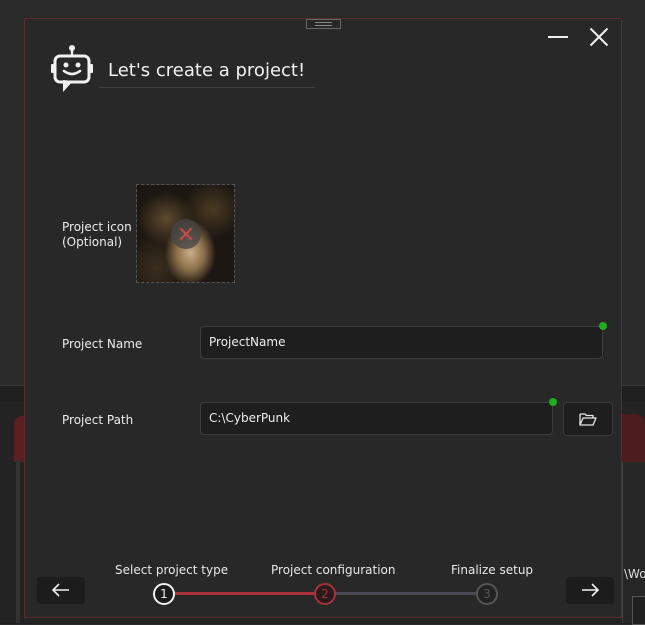 This screenshot has height=625, width=645. Describe the element at coordinates (603, 326) in the screenshot. I see `name-valid-indicator` at that location.